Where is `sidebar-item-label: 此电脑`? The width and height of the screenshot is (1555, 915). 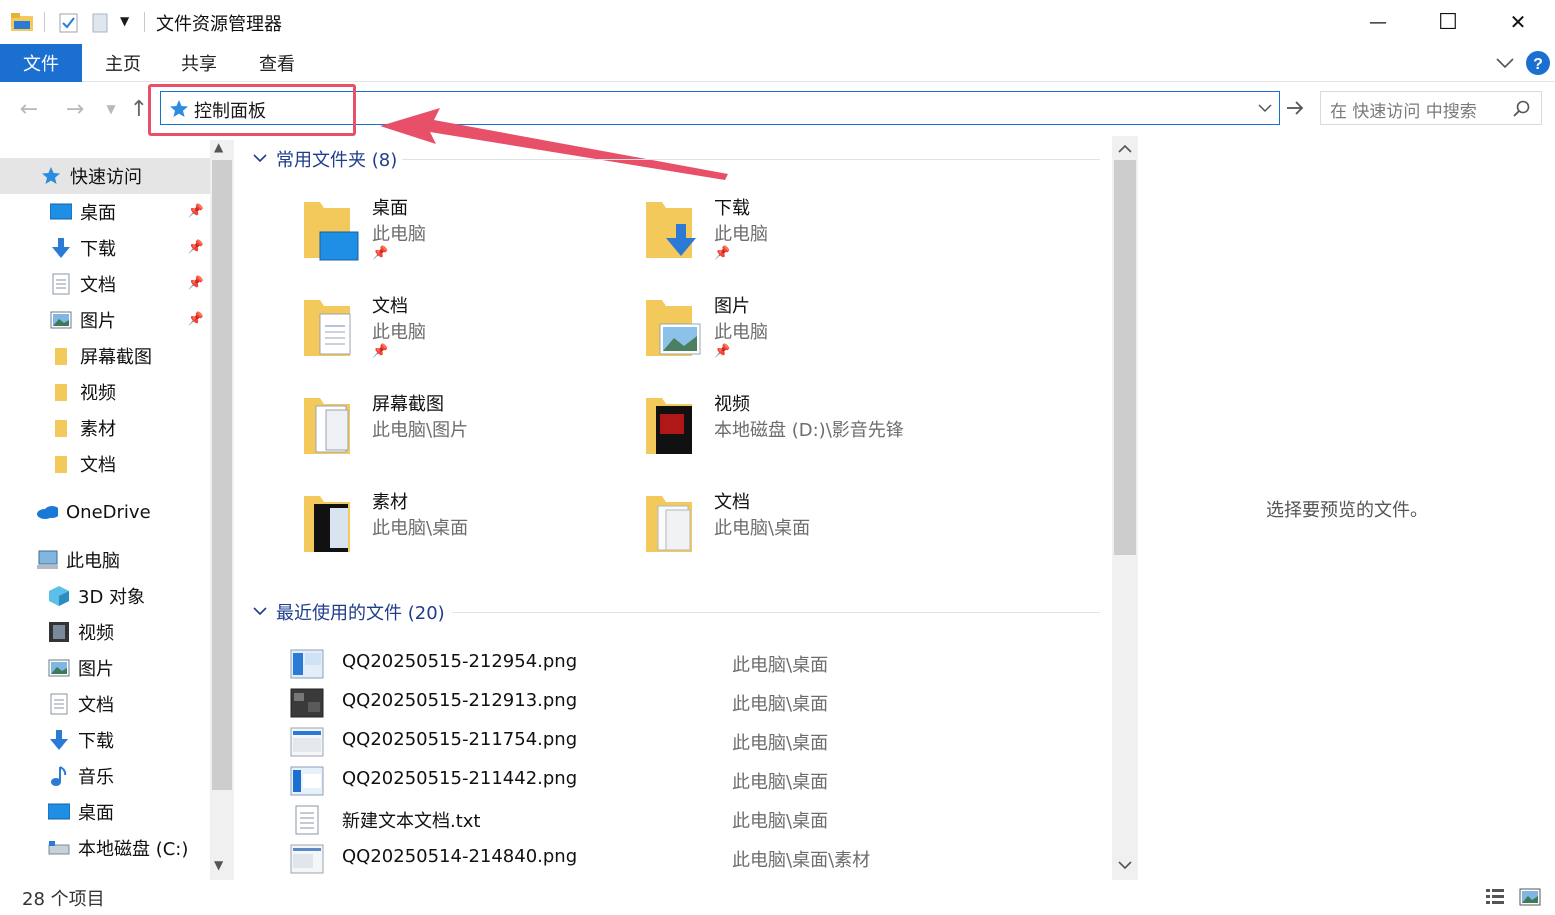
sidebar-item-label: 此电脑 is located at coordinates (93, 561).